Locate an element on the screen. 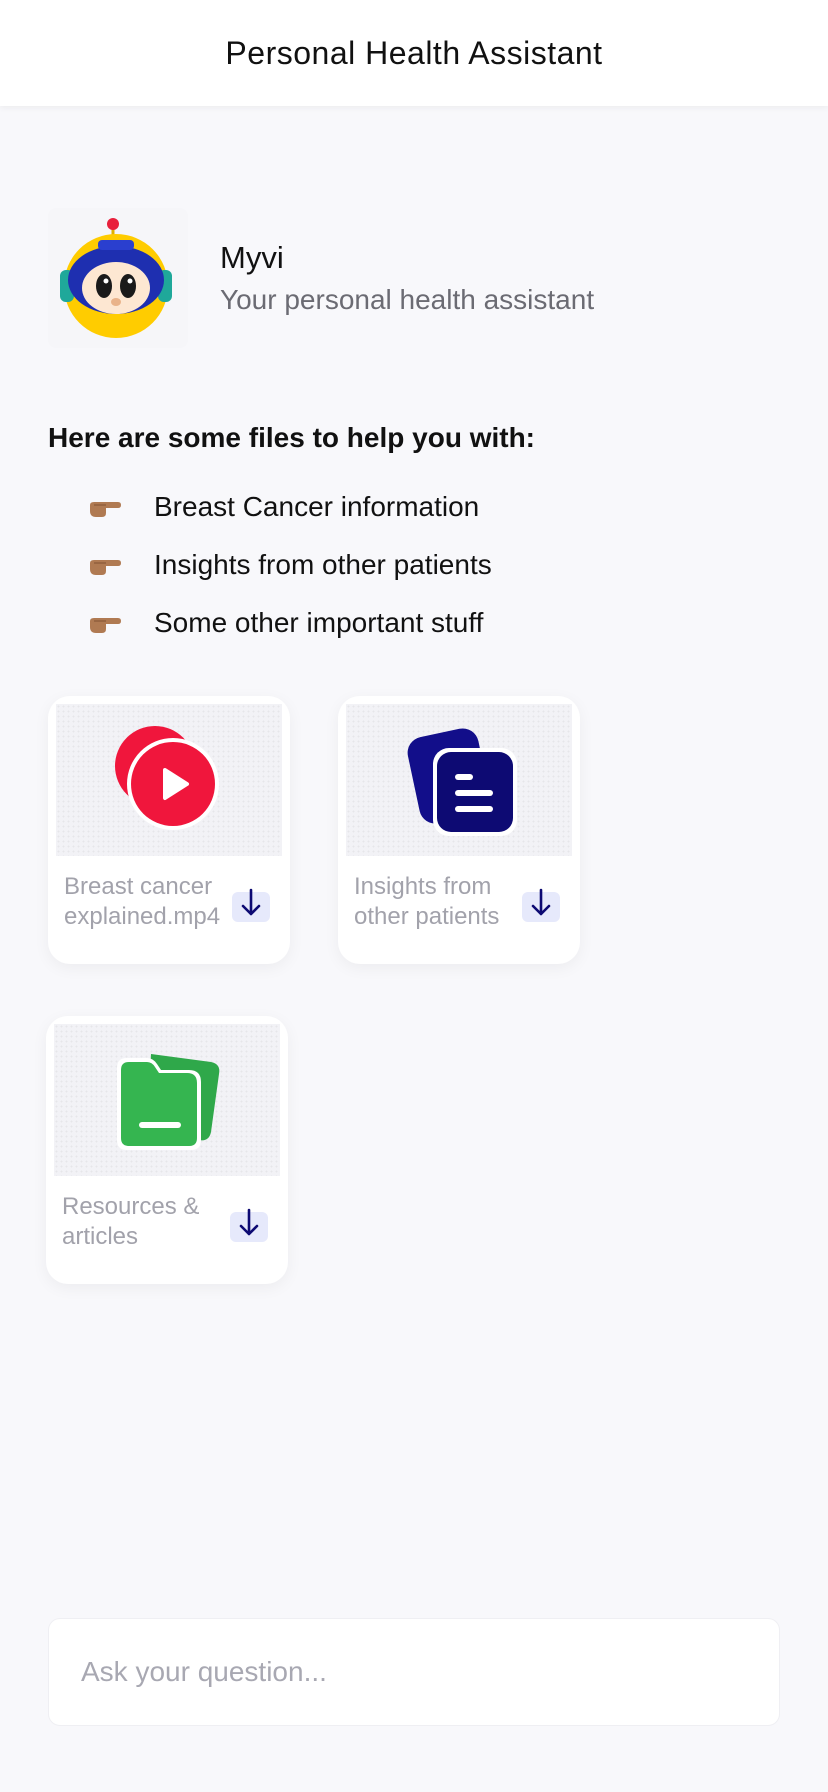 The height and width of the screenshot is (1792, 828). page-title: Personal Health Assistant is located at coordinates (414, 52).